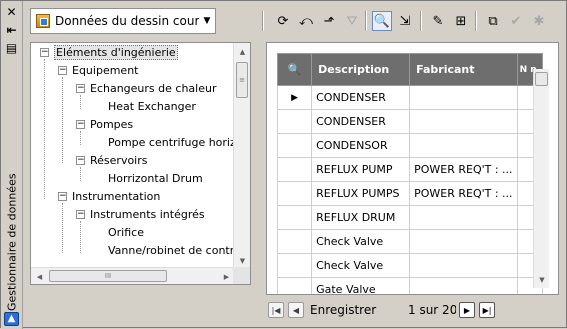 The height and width of the screenshot is (329, 567). I want to click on cell-description: CONDENSOR, so click(361, 145).